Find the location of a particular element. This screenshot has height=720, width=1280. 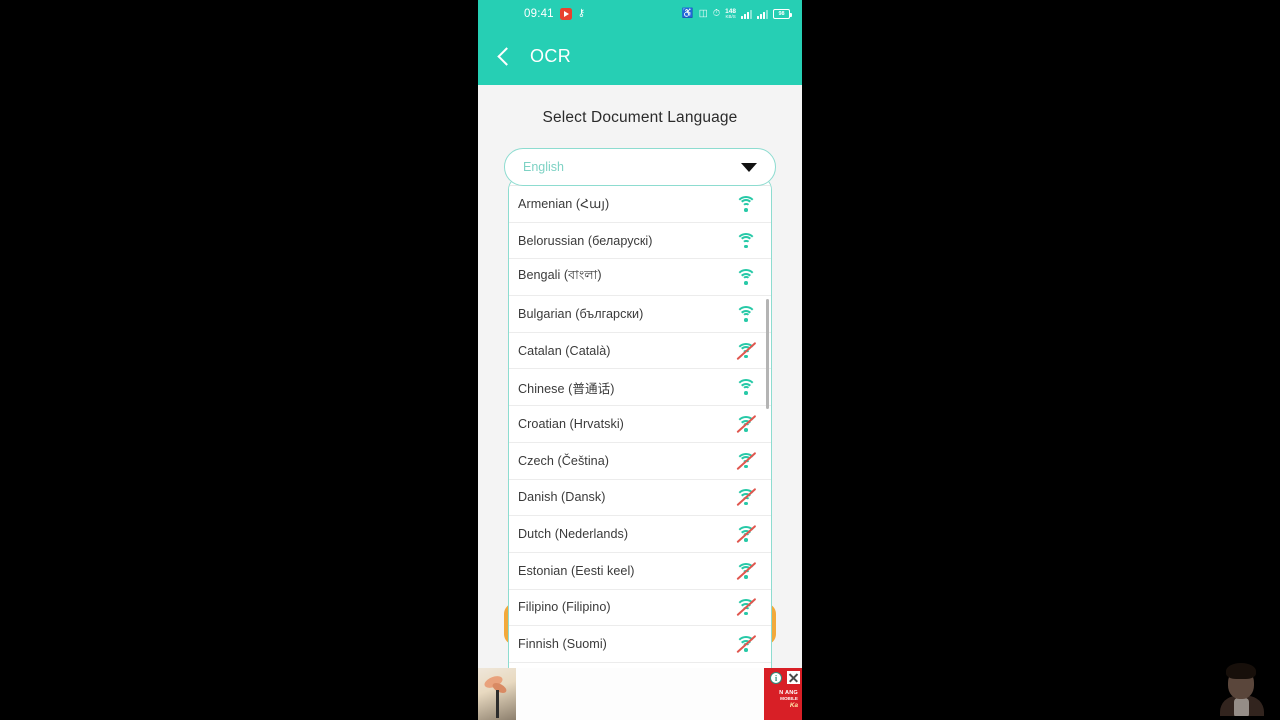

language-select-value: English is located at coordinates (543, 167).